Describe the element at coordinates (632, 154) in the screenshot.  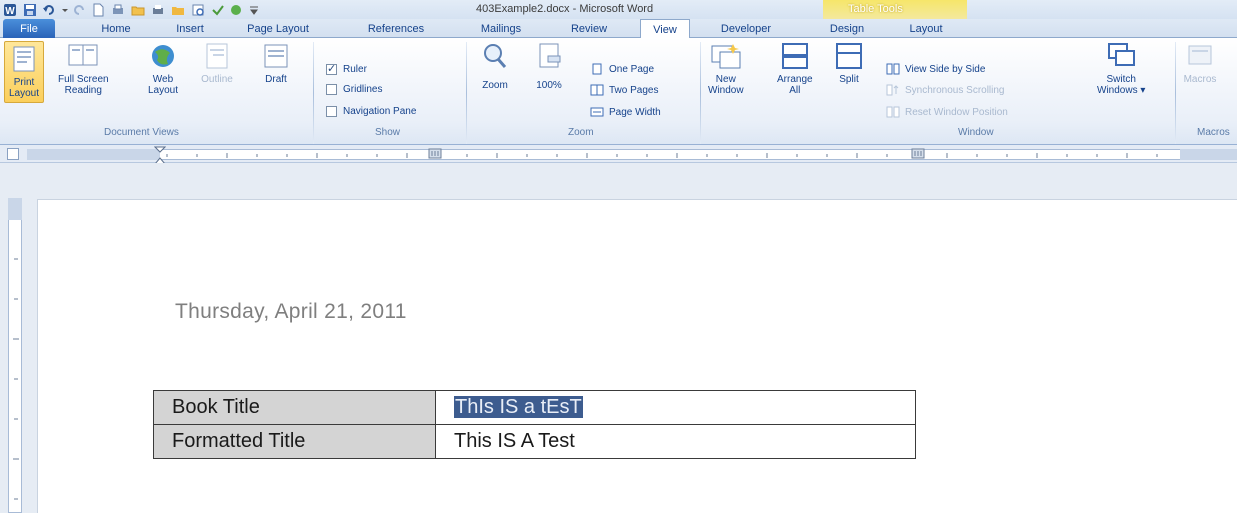
I see `horizontal-ruler` at that location.